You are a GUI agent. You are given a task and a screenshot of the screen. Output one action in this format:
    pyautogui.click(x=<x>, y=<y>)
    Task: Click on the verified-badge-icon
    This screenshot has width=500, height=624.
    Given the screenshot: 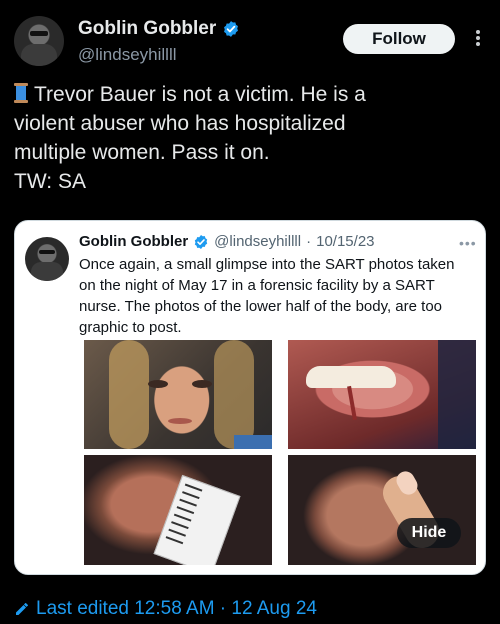 What is the action you would take?
    pyautogui.click(x=231, y=29)
    